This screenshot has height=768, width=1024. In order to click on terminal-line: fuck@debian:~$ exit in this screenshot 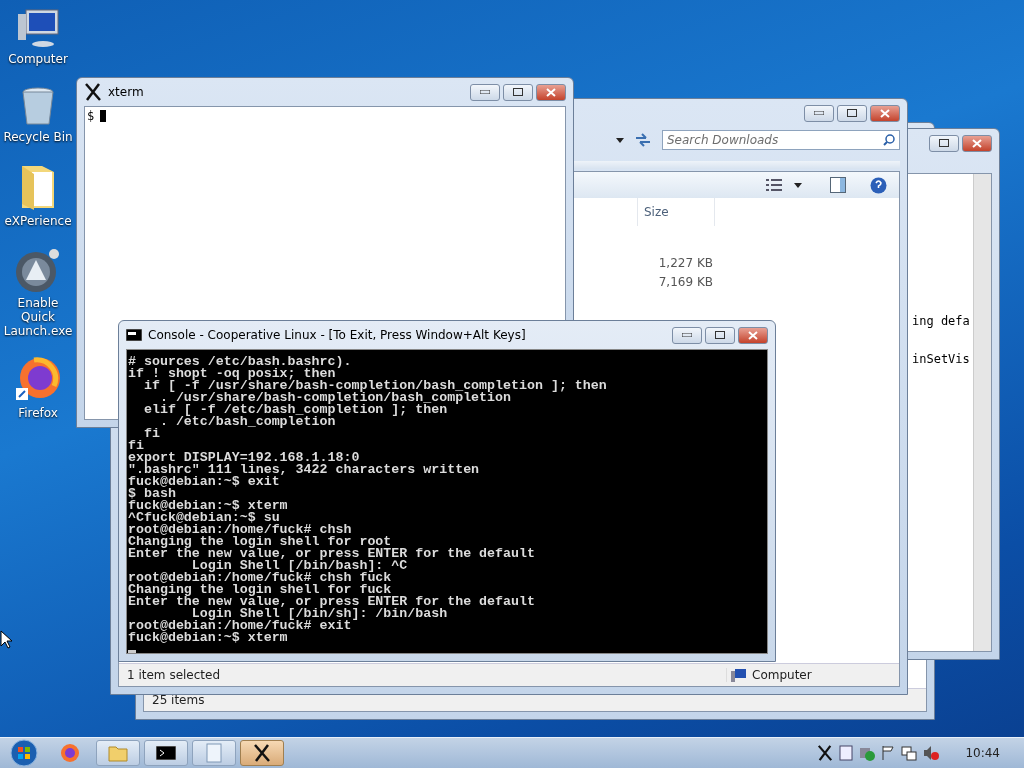, I will do `click(204, 482)`.